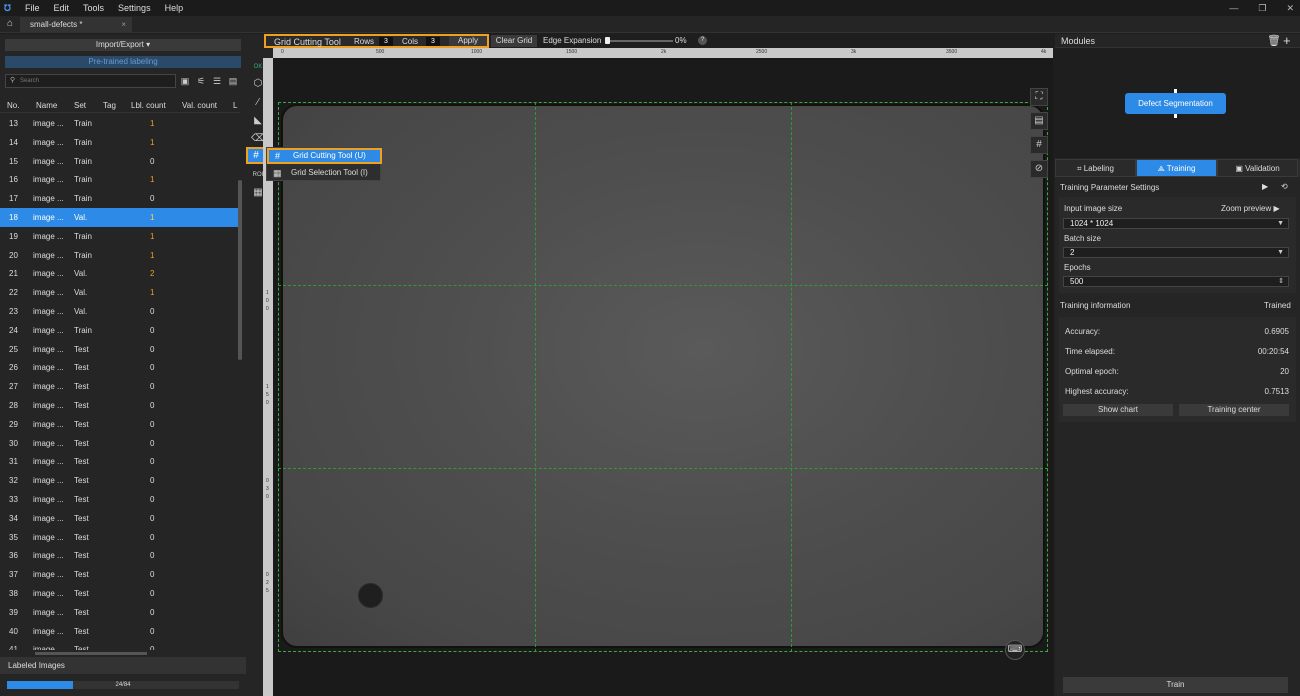 The width and height of the screenshot is (1300, 696). Describe the element at coordinates (91, 653) in the screenshot. I see `horizontal-scrollbar` at that location.